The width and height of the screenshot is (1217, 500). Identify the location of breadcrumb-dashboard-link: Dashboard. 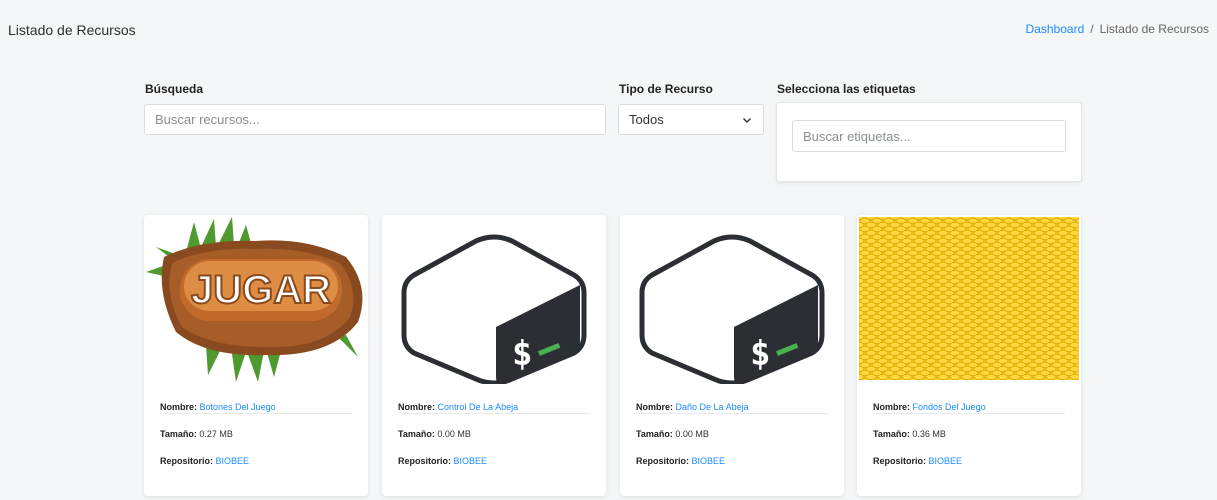
(1055, 29).